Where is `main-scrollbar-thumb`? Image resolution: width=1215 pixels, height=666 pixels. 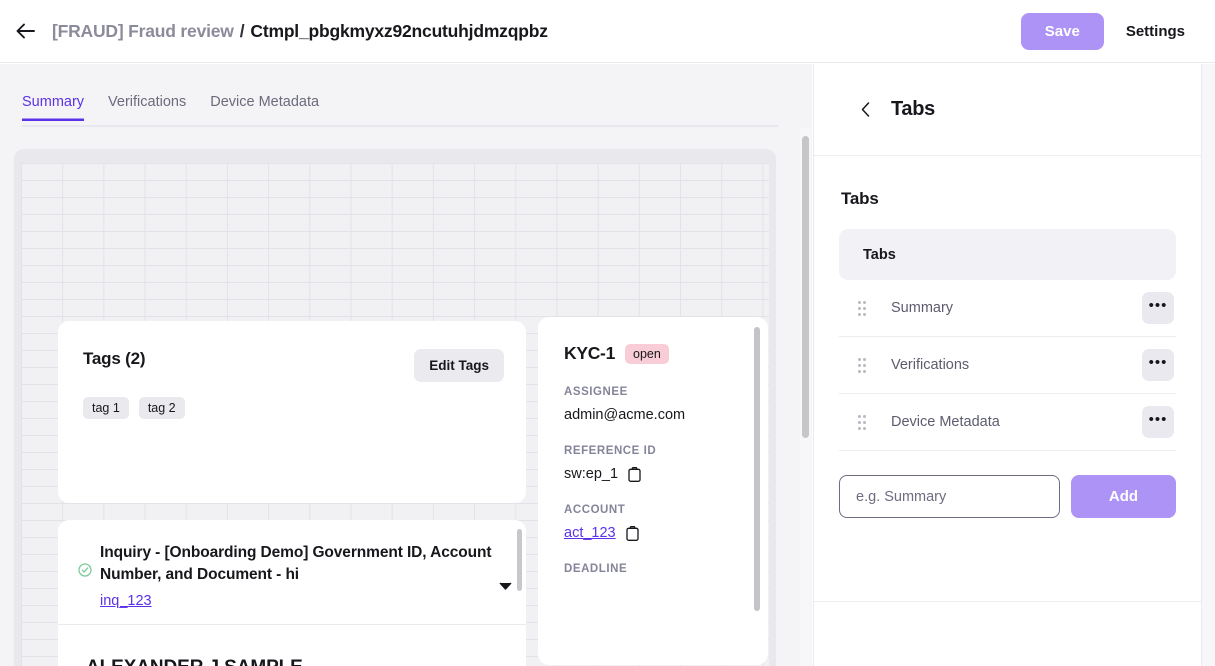 main-scrollbar-thumb is located at coordinates (805, 287).